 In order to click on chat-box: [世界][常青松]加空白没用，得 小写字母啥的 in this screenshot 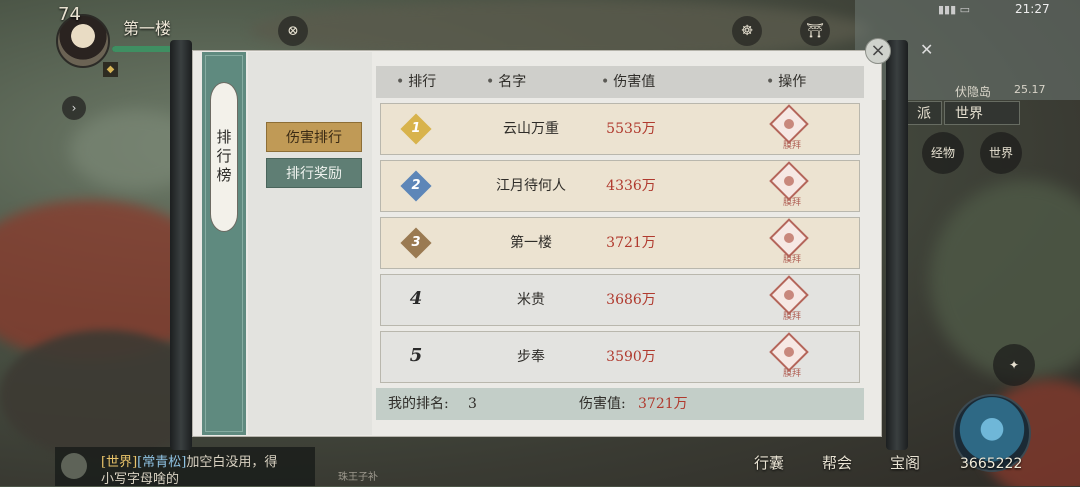, I will do `click(185, 467)`.